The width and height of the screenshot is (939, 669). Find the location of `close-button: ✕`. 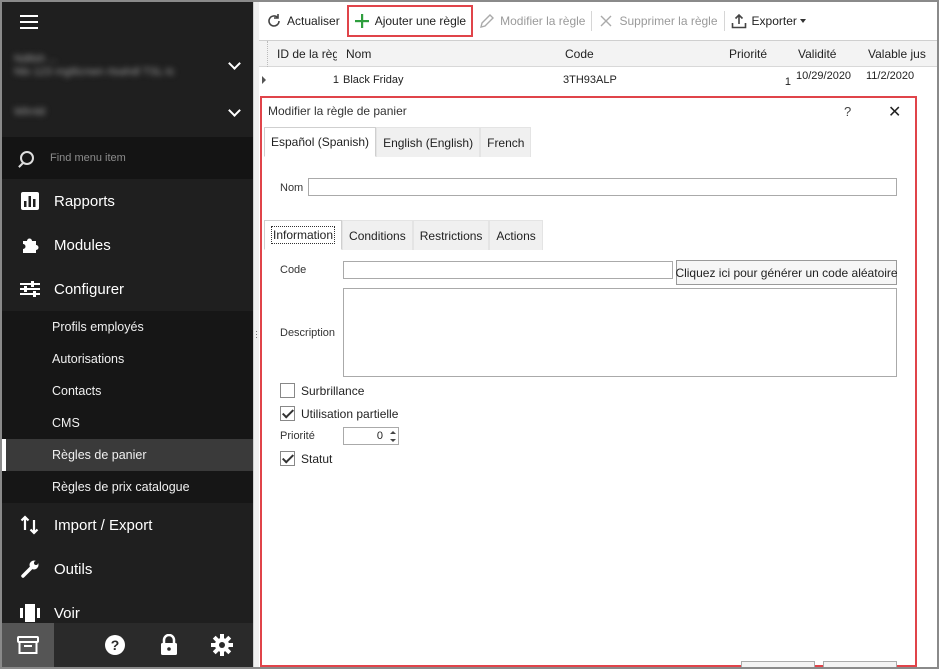

close-button: ✕ is located at coordinates (894, 112).